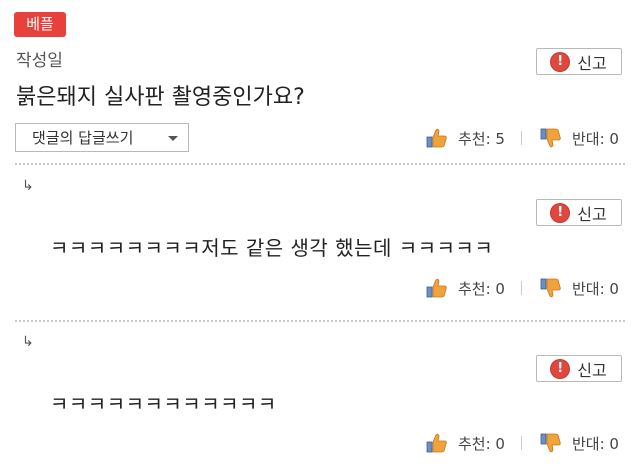 Image resolution: width=639 pixels, height=470 pixels. I want to click on best-comment-badge: 베플, so click(40, 24).